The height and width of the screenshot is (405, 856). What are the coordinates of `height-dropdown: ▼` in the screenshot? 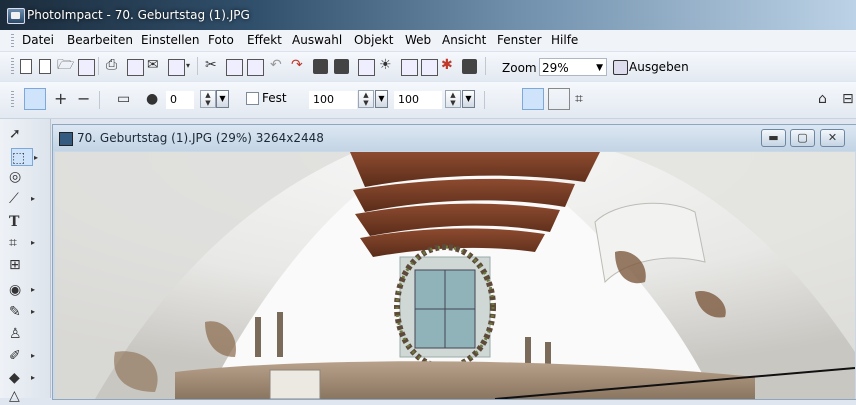 It's located at (468, 99).